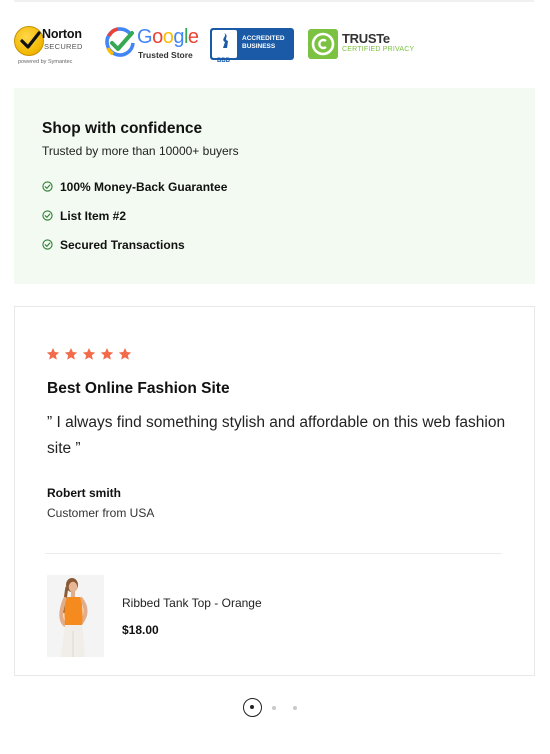 The width and height of the screenshot is (550, 754). I want to click on bbb-accredited-text: ACCREDITED BUSINESS, so click(263, 43).